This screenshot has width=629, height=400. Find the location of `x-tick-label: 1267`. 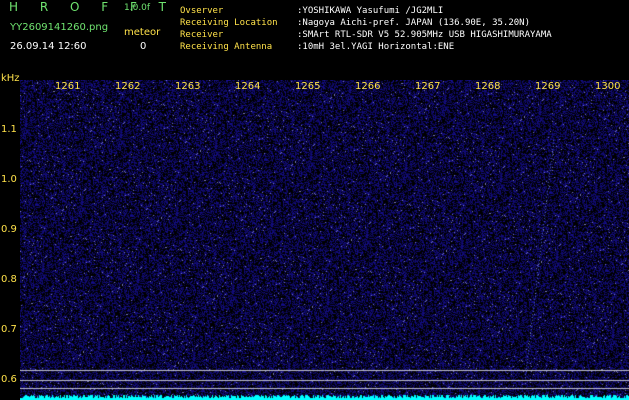

x-tick-label: 1267 is located at coordinates (428, 86).